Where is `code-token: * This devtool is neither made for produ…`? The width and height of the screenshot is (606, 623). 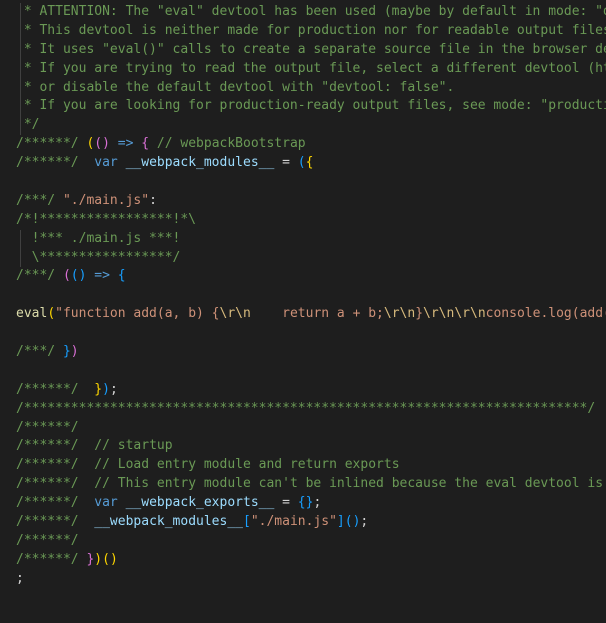
code-token: * This devtool is neither made for produ… is located at coordinates (311, 30).